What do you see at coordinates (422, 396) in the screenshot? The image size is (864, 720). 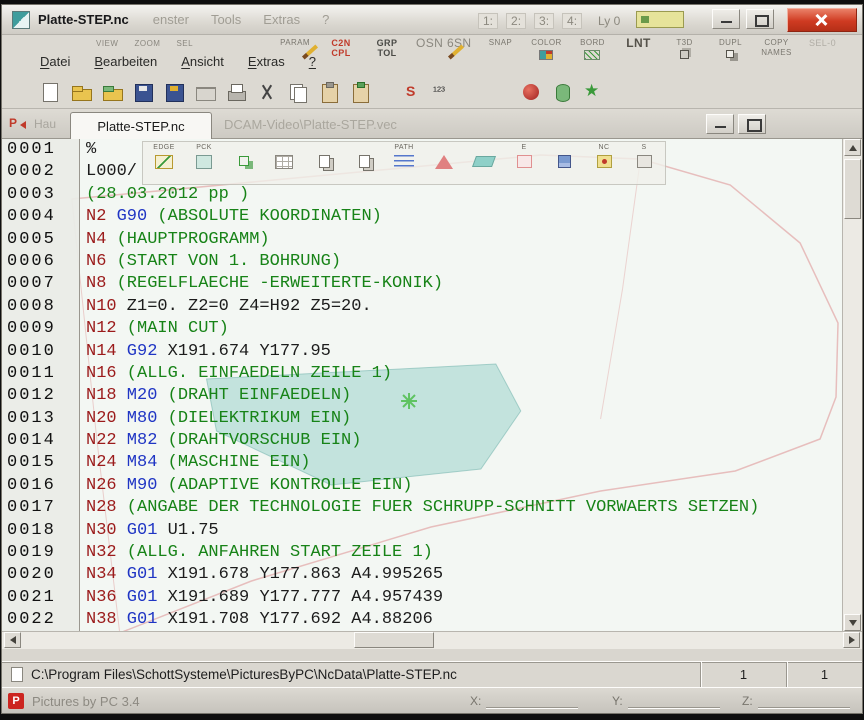 I see `code-line: 0012 N18 M20 (DRAHT EINFAEDELN)` at bounding box center [422, 396].